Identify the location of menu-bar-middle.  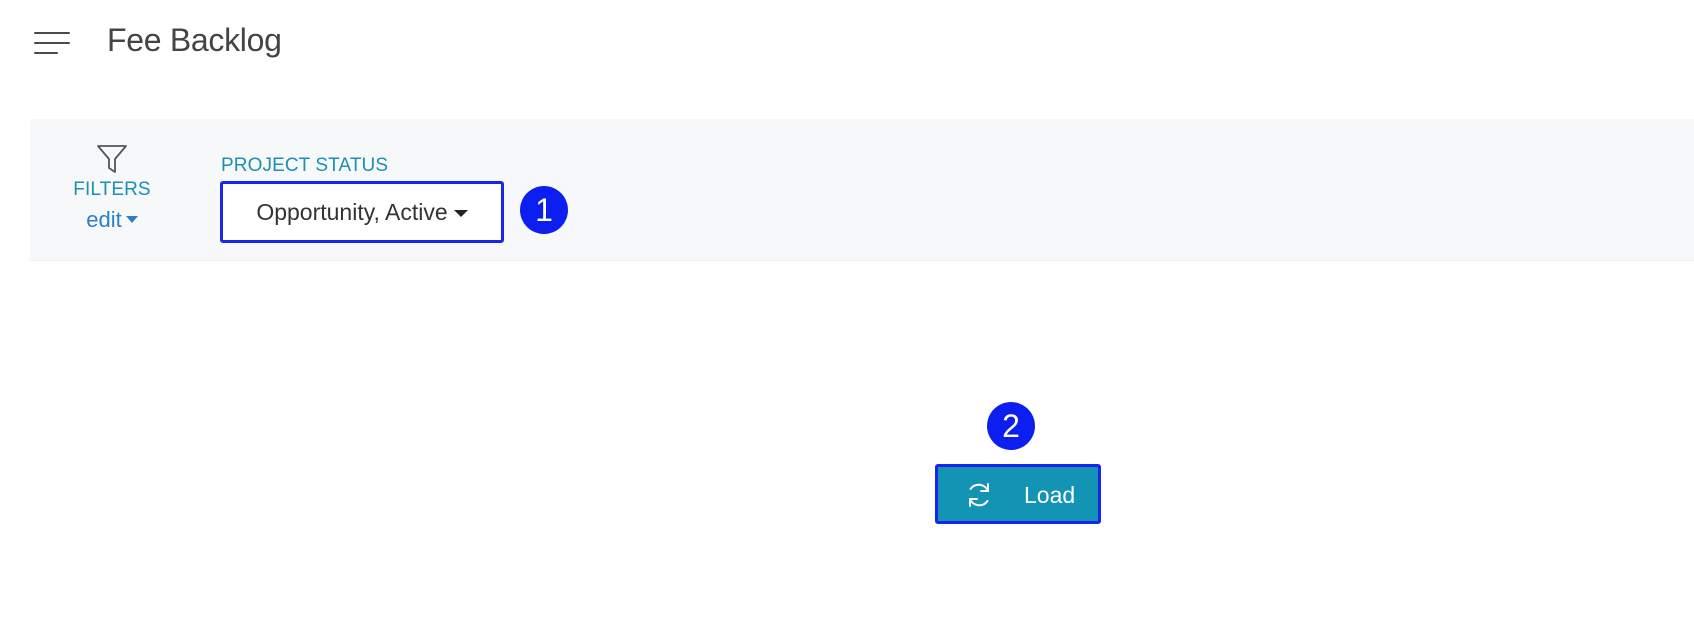
(52, 43).